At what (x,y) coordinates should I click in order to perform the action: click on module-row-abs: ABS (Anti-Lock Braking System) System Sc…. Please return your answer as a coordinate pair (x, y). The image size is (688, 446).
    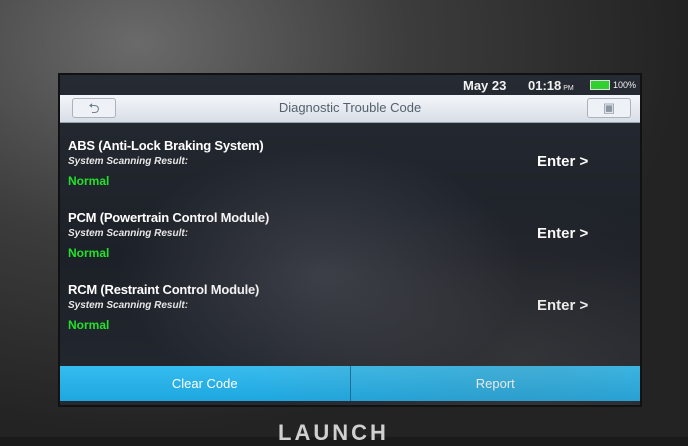
    Looking at the image, I should click on (350, 174).